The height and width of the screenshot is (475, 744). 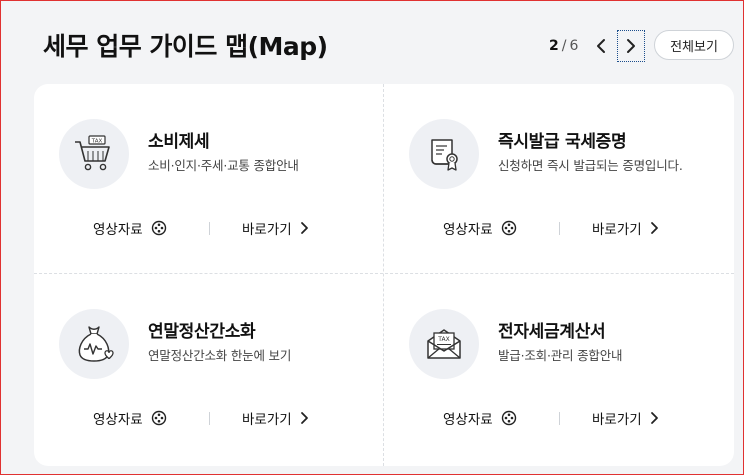 I want to click on chevron-left-icon, so click(x=601, y=46).